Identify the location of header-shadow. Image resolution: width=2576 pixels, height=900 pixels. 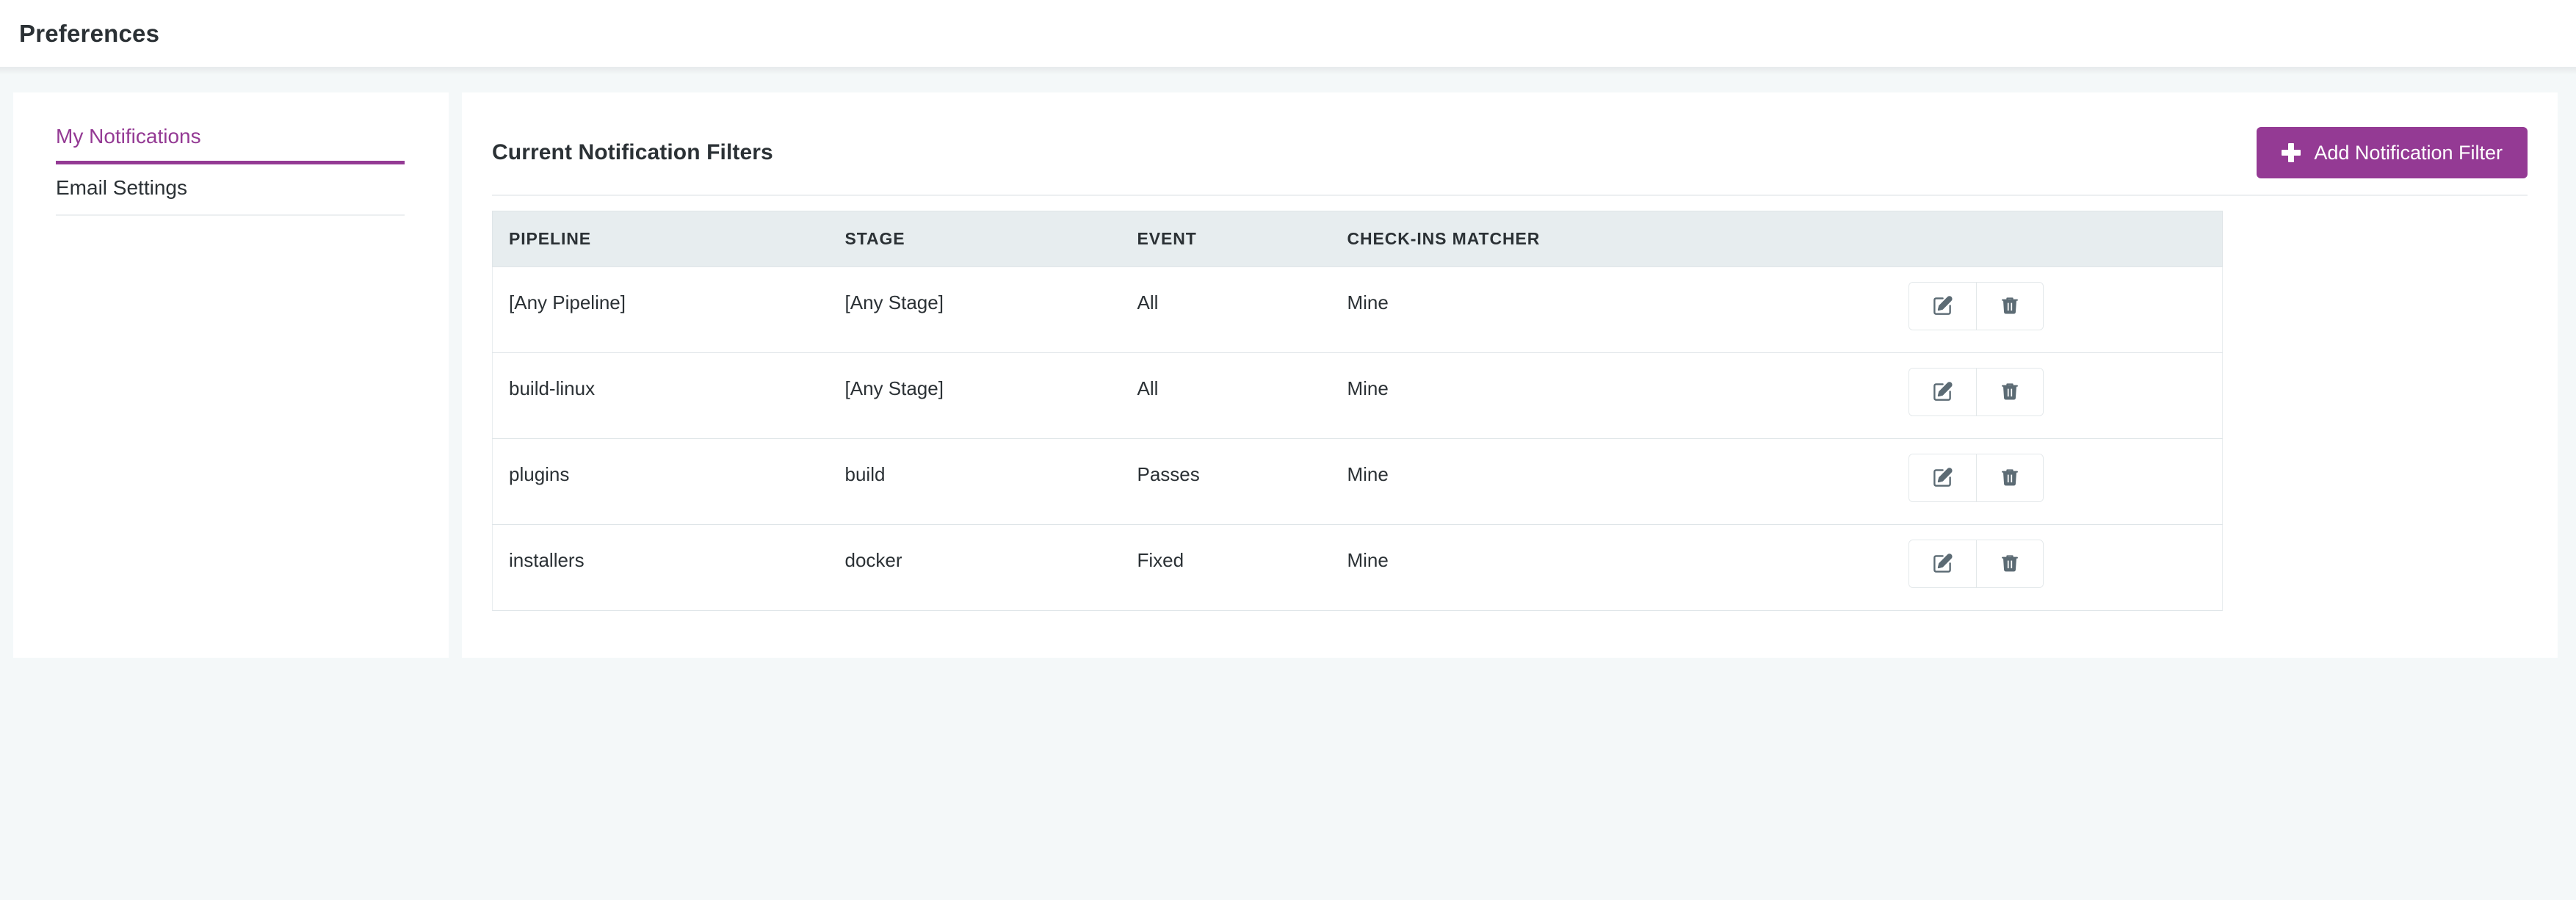
(1288, 71).